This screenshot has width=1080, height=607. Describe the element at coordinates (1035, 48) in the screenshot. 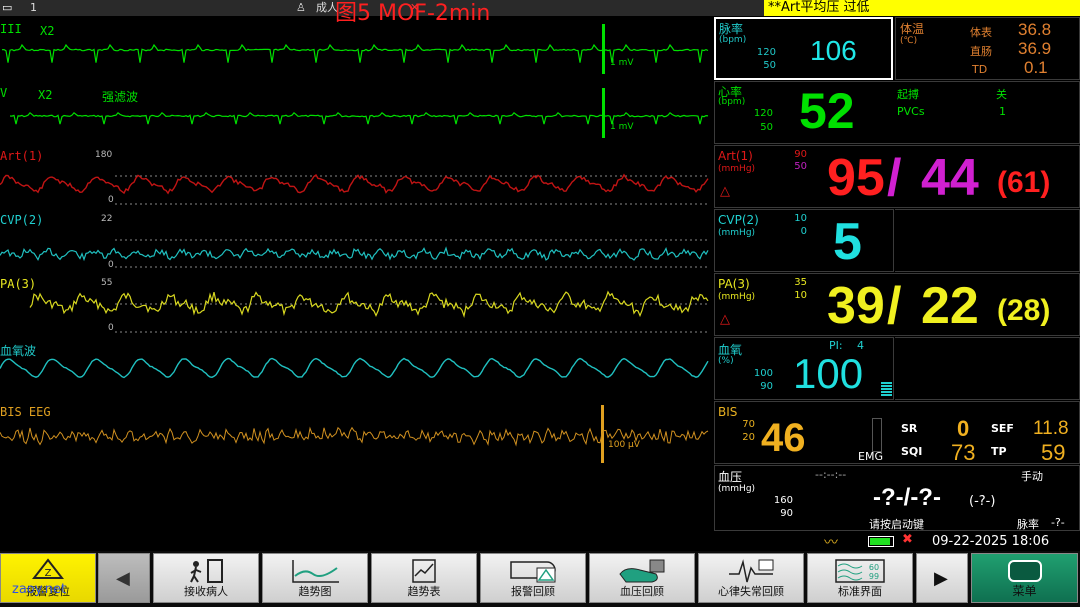

I see `temp-site2-value: 36.9` at that location.